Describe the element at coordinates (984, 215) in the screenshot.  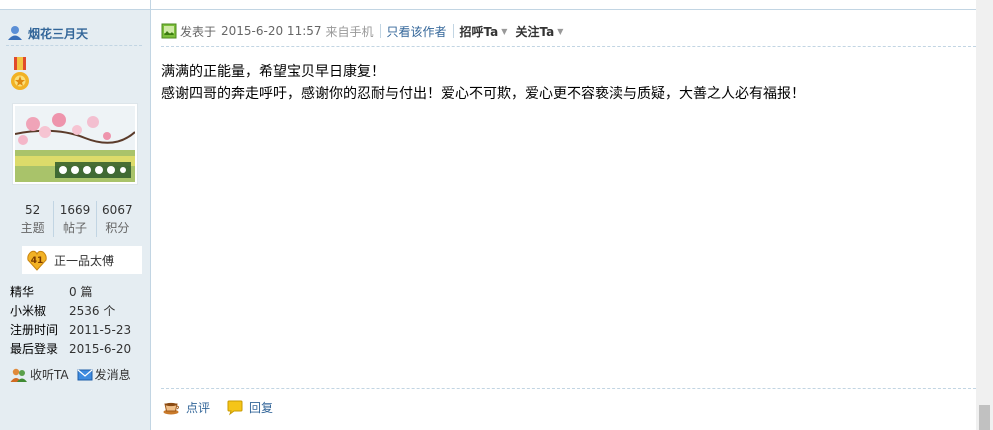
I see `vertical-scrollbar` at that location.